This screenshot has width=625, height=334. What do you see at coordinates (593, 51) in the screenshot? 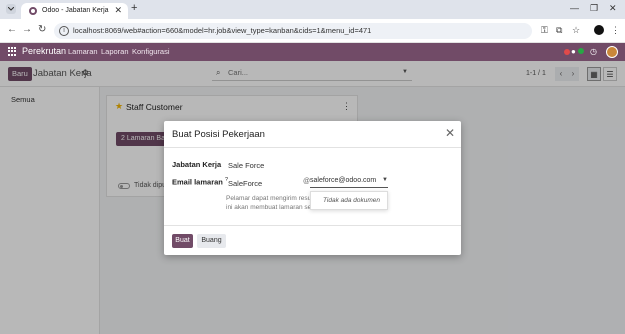
I see `clock-icon: ◷` at bounding box center [593, 51].